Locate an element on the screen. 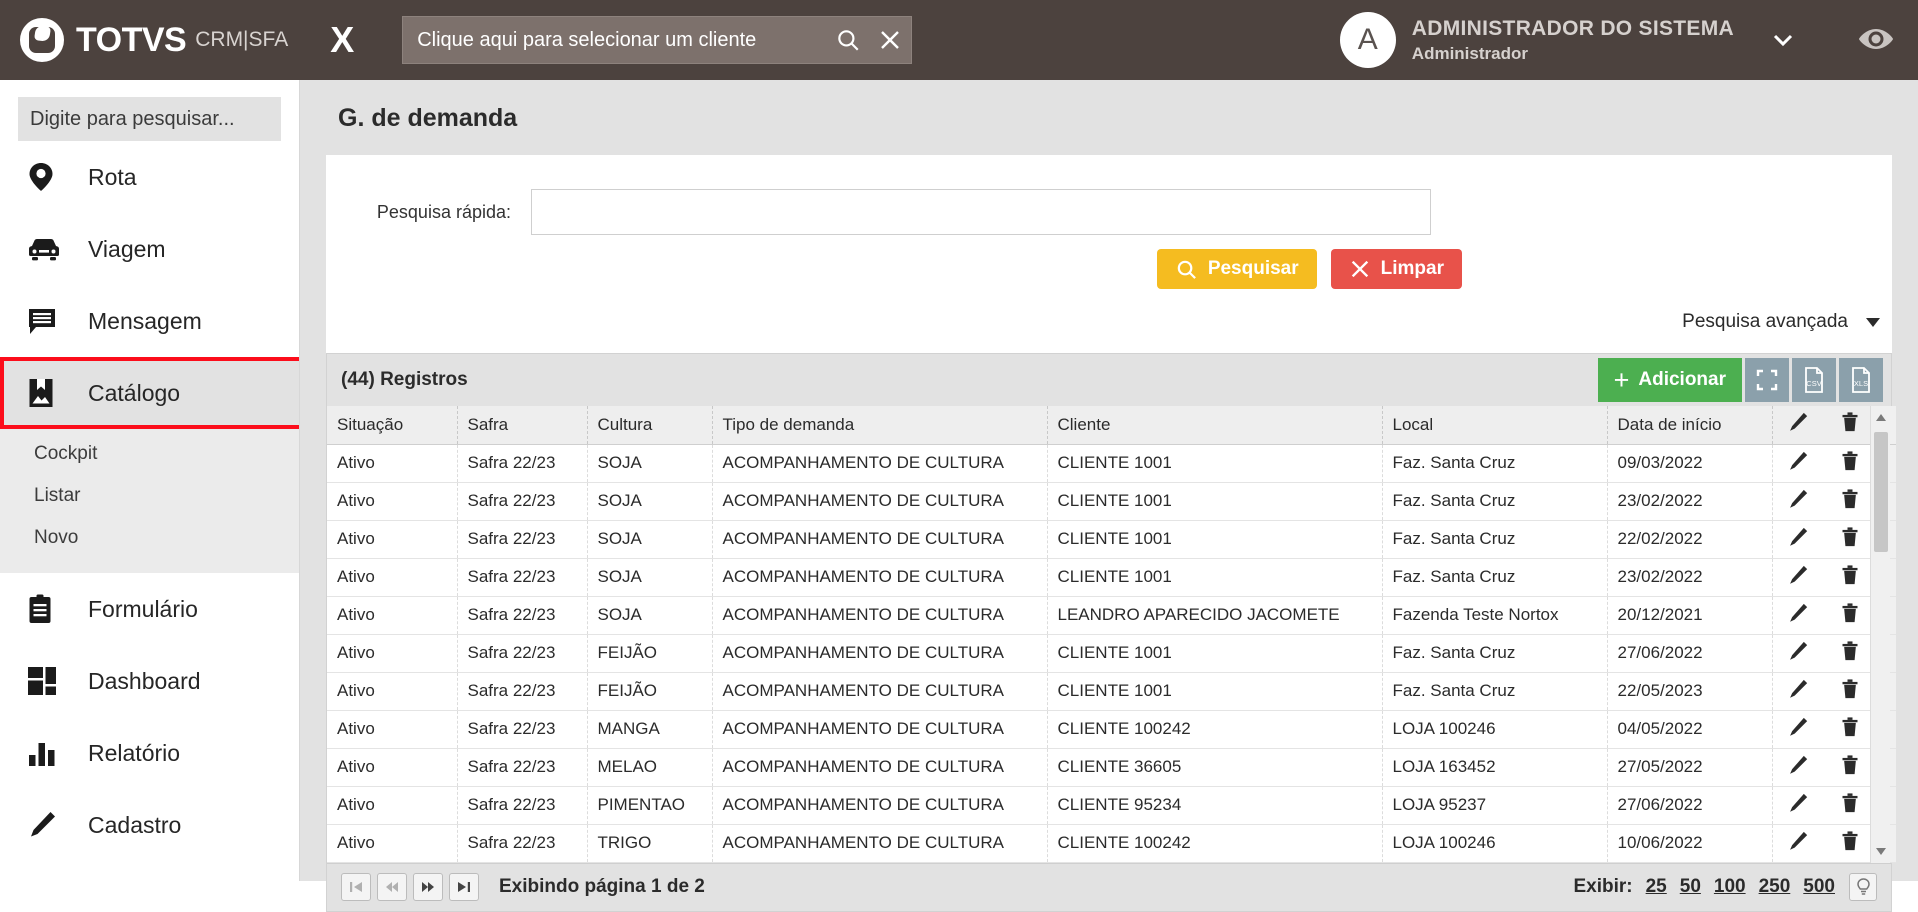 This screenshot has height=912, width=1918. column-header-situacao: Situação is located at coordinates (392, 425).